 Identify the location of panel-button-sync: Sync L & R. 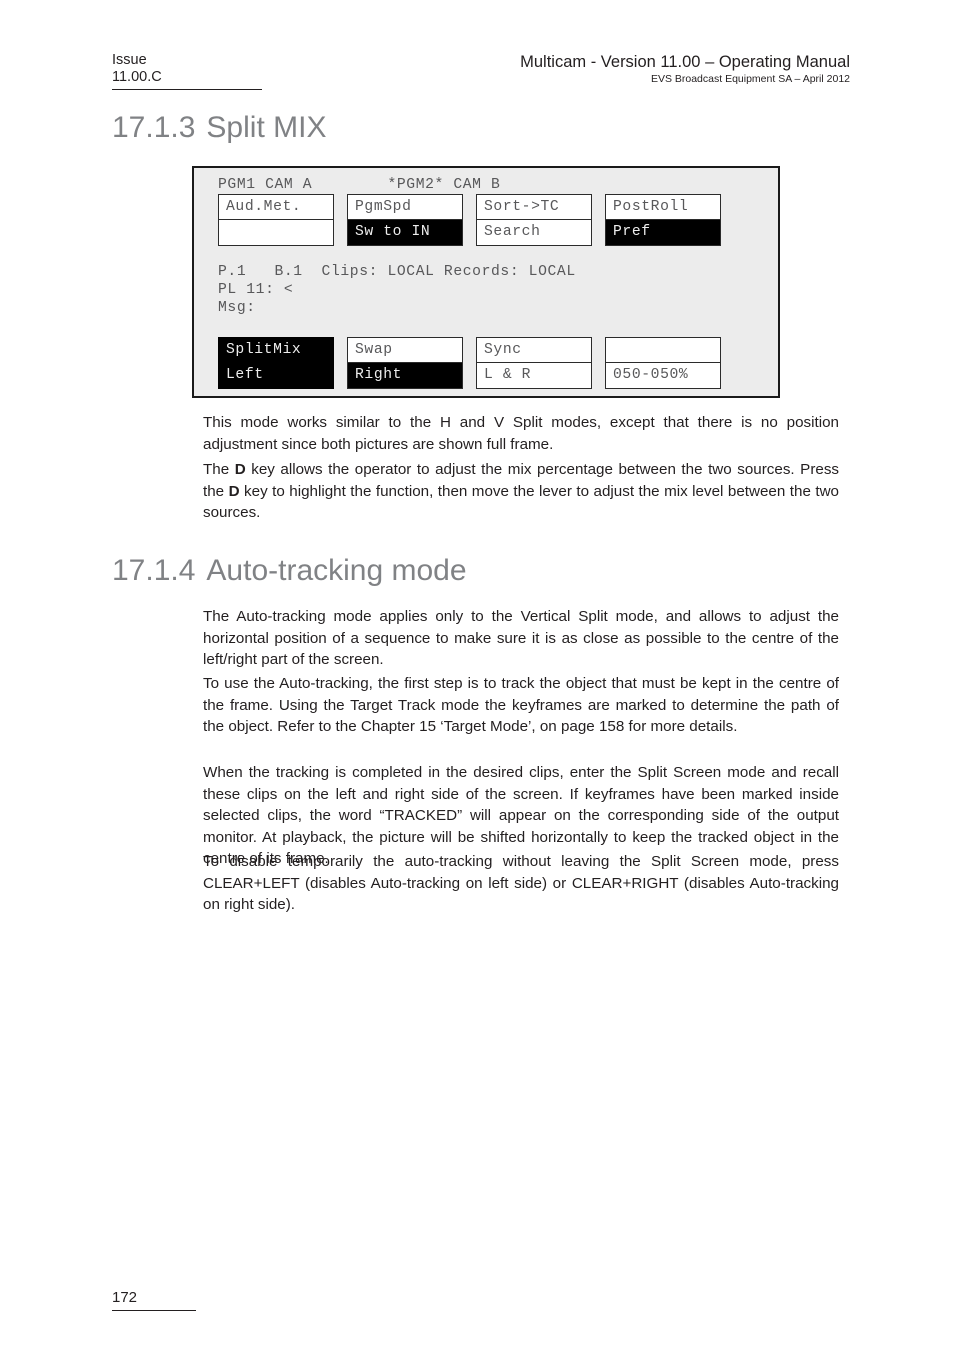
(534, 363).